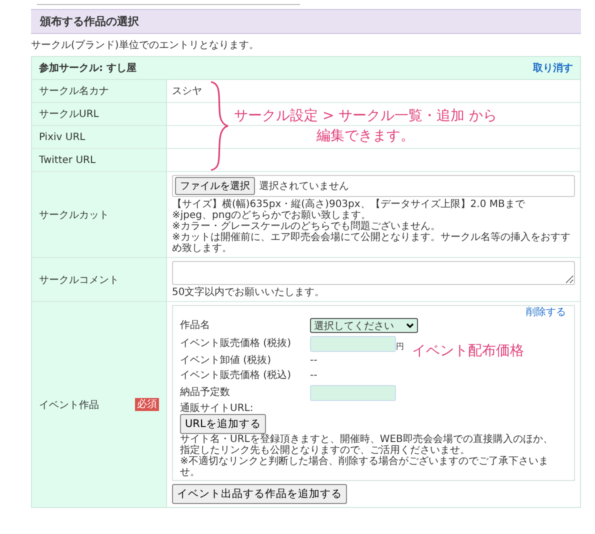 The image size is (595, 534). I want to click on required-badge: 必須, so click(147, 404).